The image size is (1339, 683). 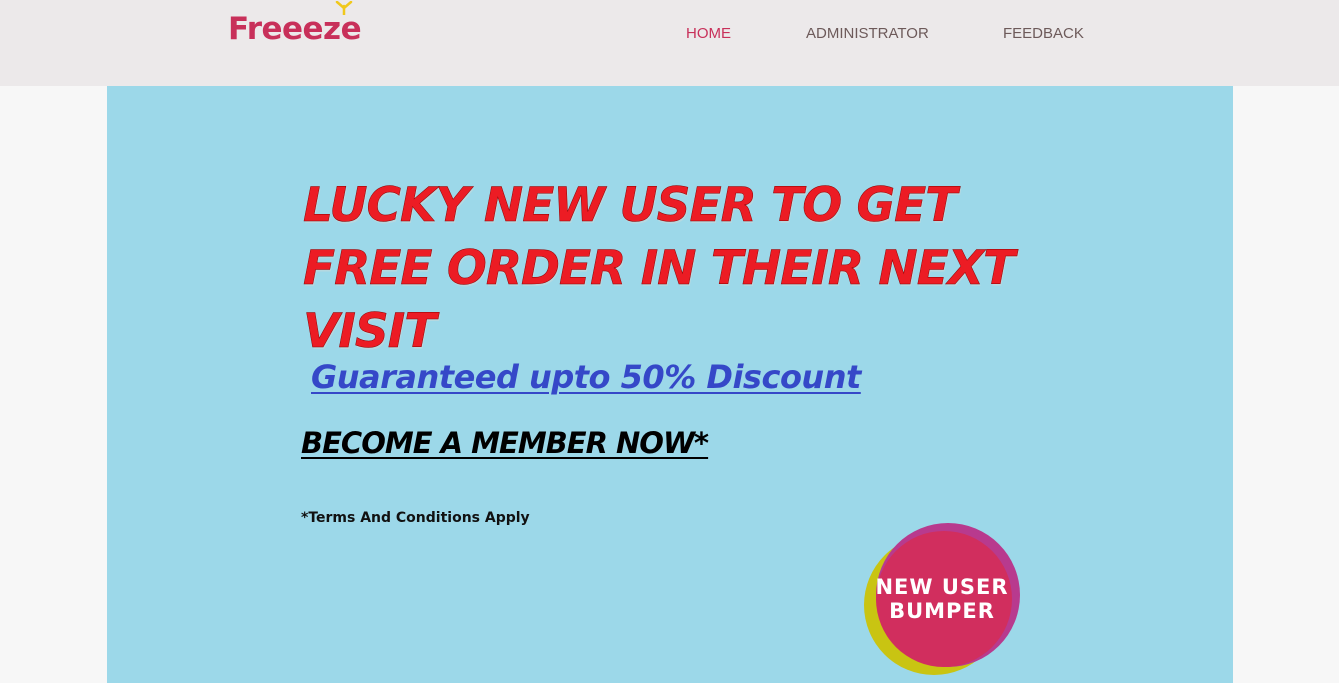 I want to click on sprout-icon, so click(x=344, y=8).